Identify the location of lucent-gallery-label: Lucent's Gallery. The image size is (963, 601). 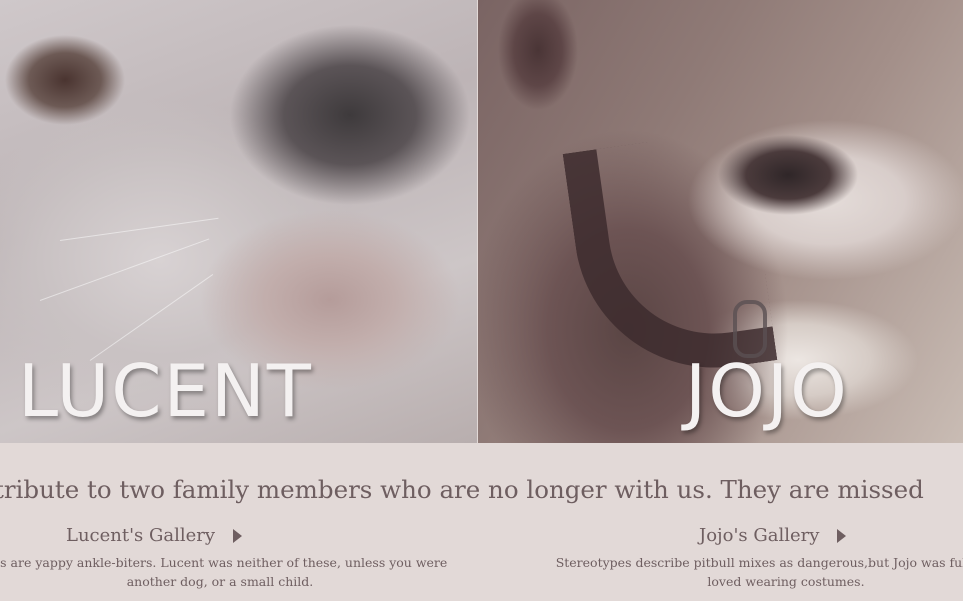
(141, 535).